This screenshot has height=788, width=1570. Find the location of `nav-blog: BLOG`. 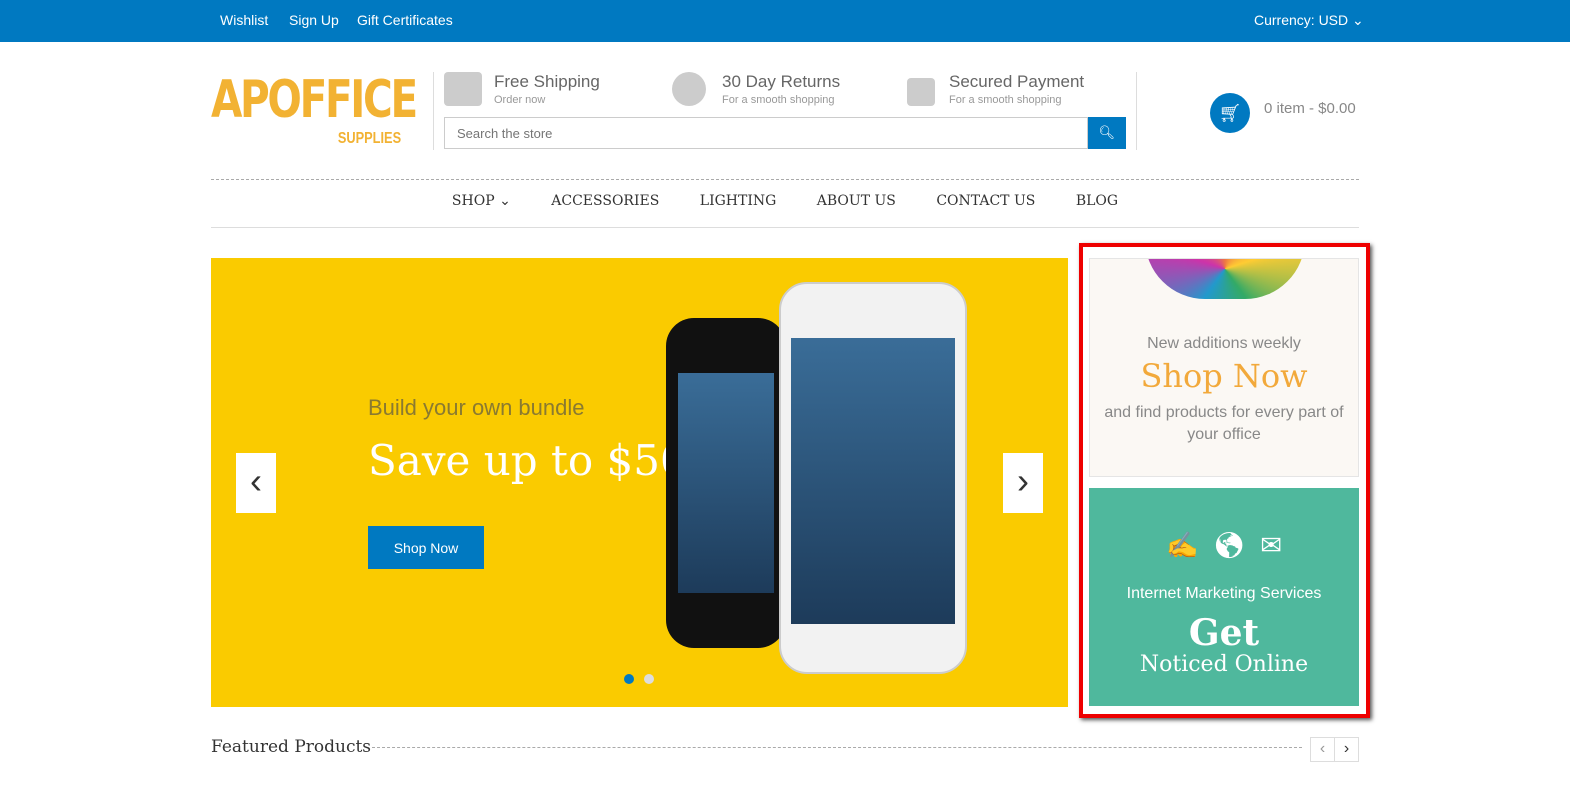

nav-blog: BLOG is located at coordinates (1097, 201).